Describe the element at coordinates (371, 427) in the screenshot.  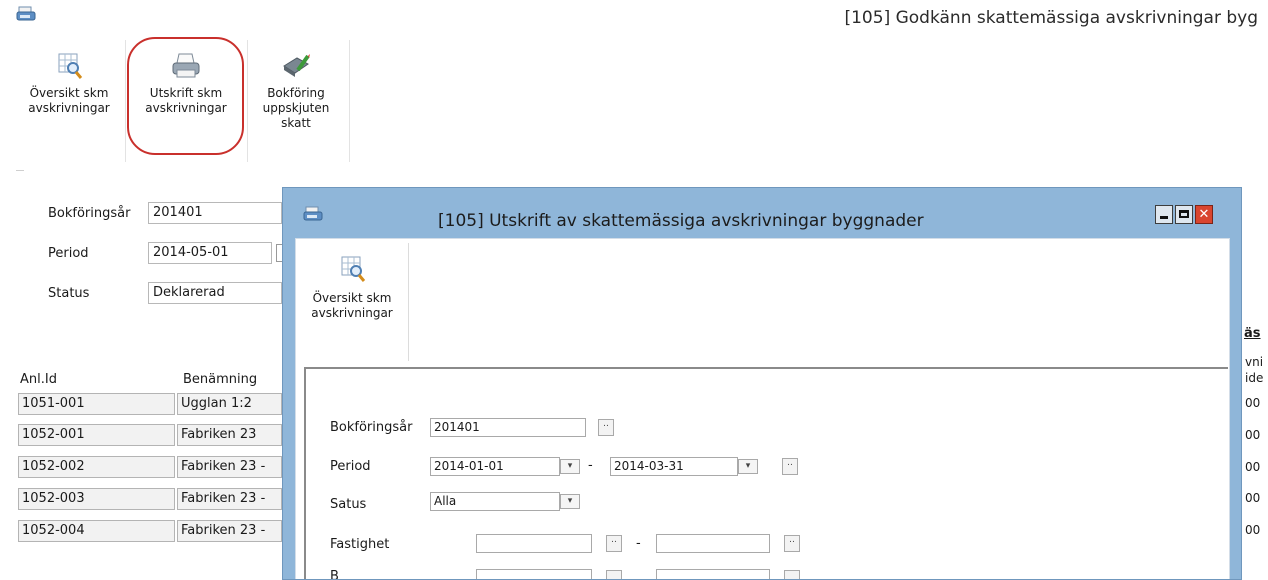
I see `dialog-year-label: Bokföringsår` at that location.